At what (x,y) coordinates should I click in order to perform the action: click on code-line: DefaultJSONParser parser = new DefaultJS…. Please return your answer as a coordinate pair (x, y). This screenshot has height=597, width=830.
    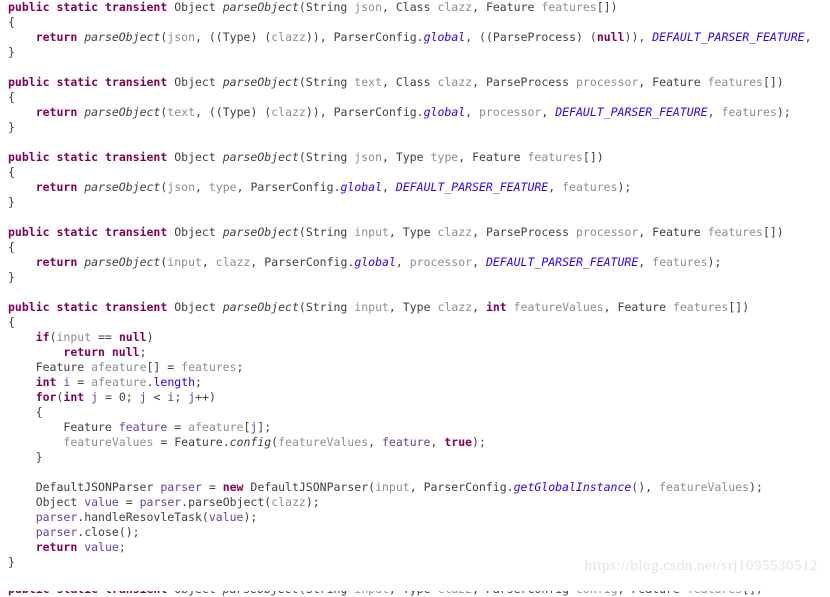
    Looking at the image, I should click on (399, 487).